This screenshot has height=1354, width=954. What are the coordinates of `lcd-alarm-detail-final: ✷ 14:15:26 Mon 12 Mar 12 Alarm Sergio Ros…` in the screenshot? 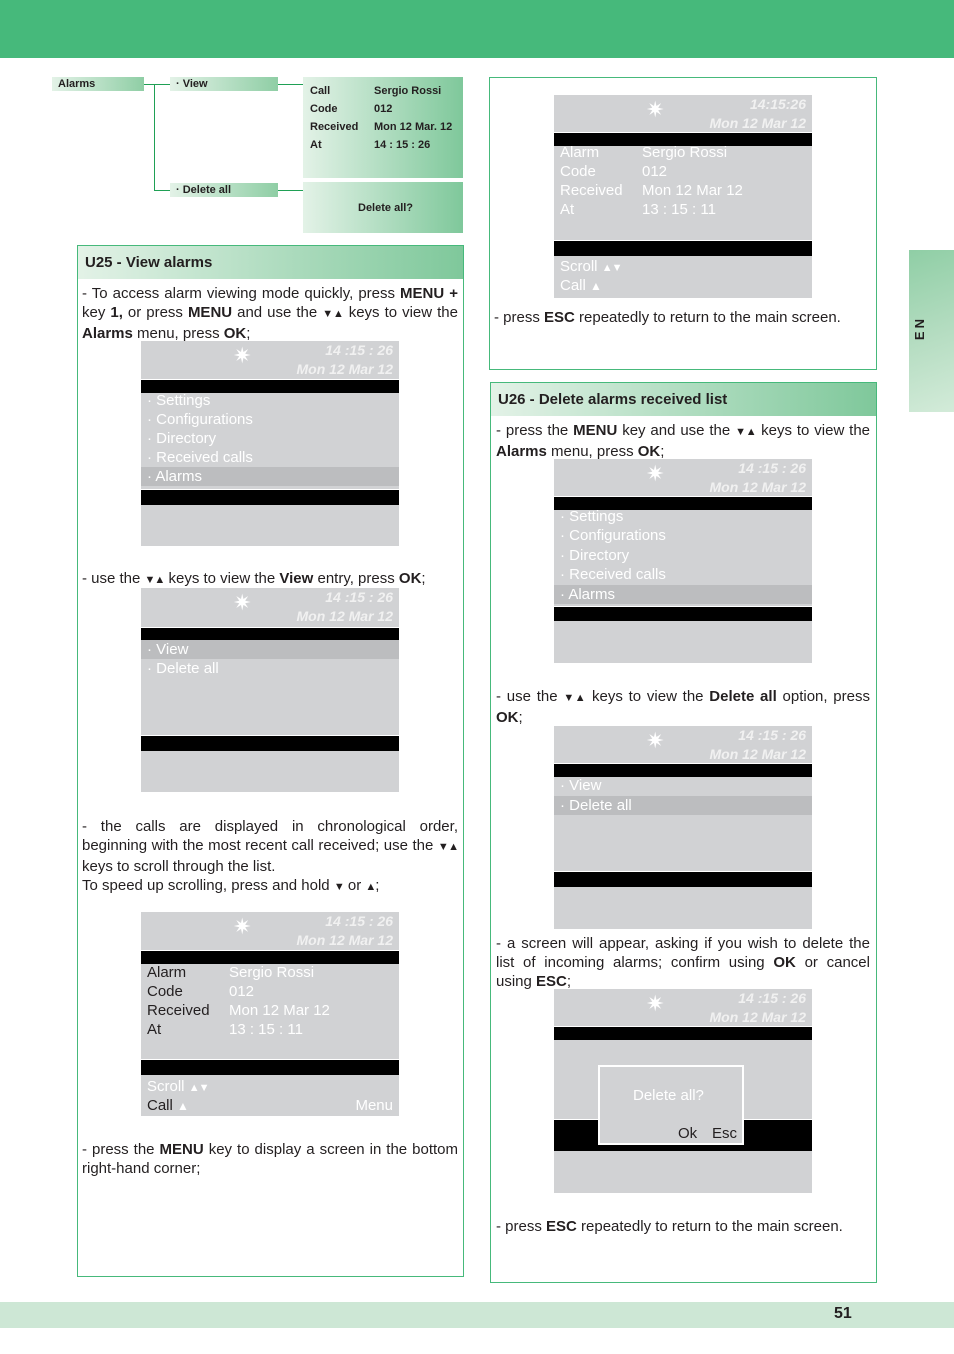 It's located at (683, 196).